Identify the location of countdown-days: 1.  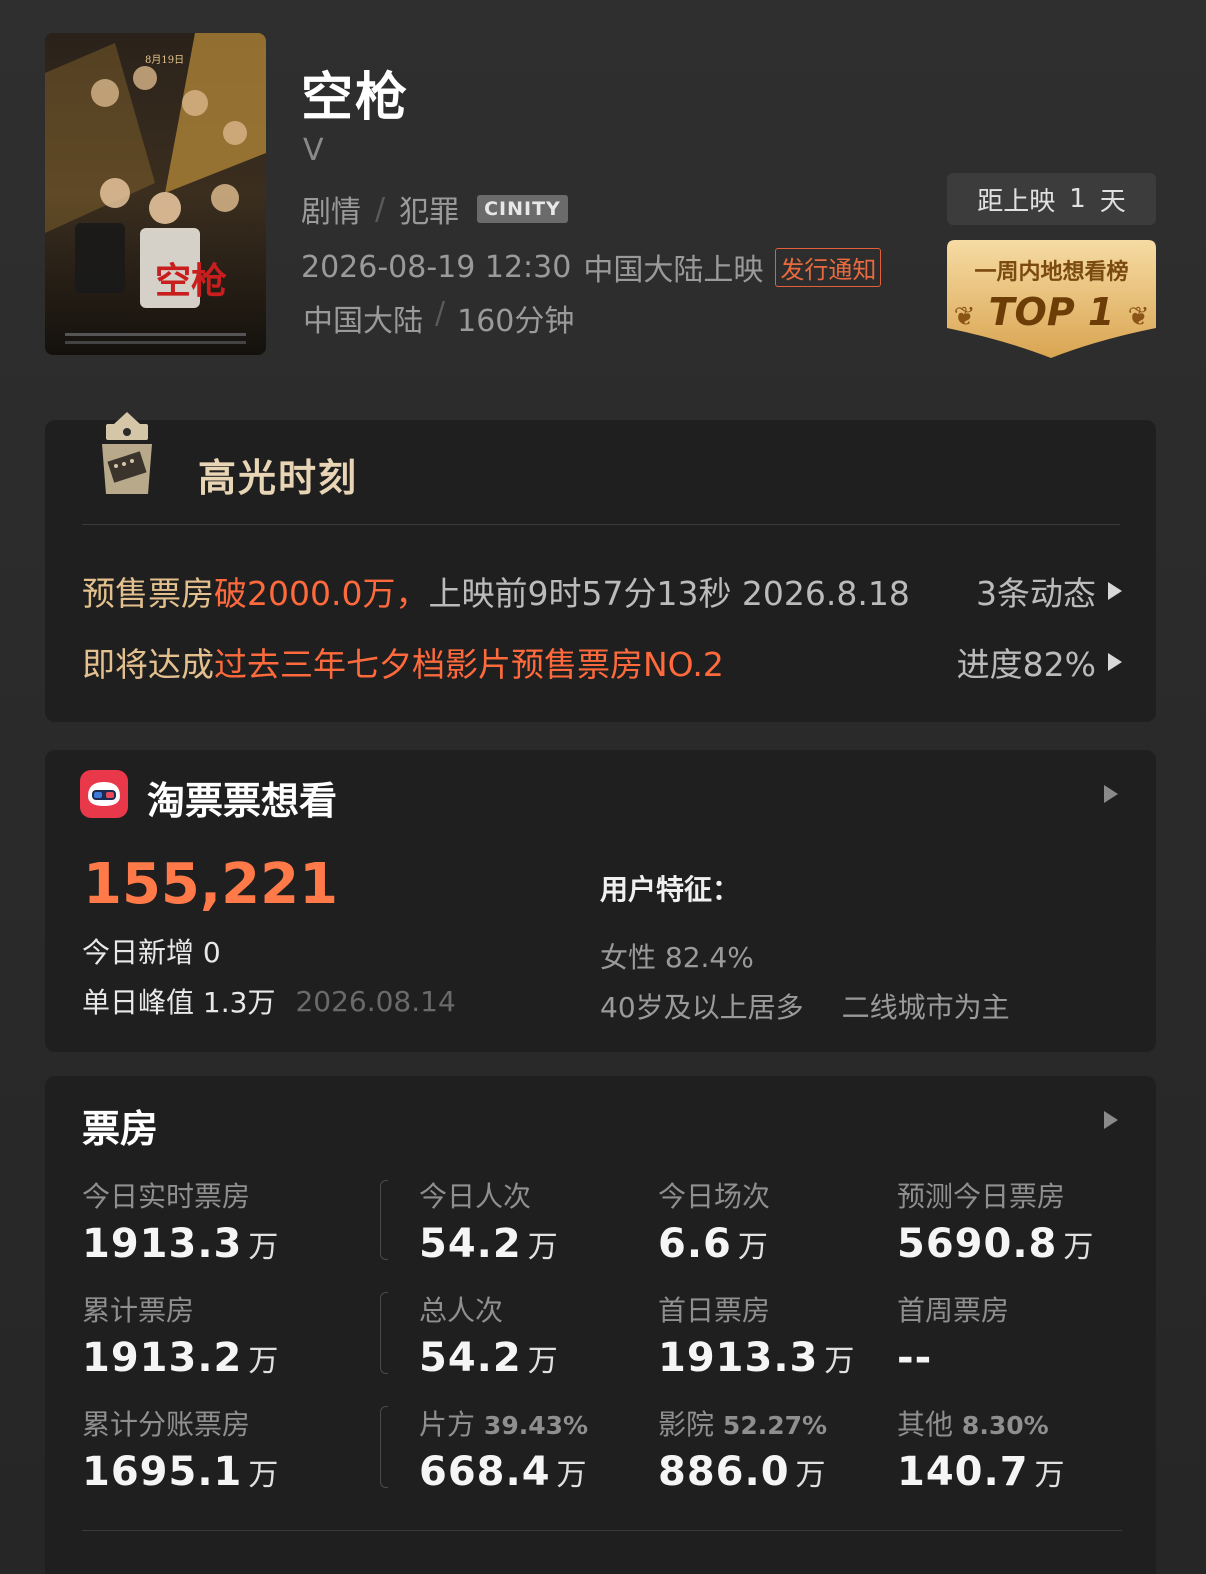
(1077, 199).